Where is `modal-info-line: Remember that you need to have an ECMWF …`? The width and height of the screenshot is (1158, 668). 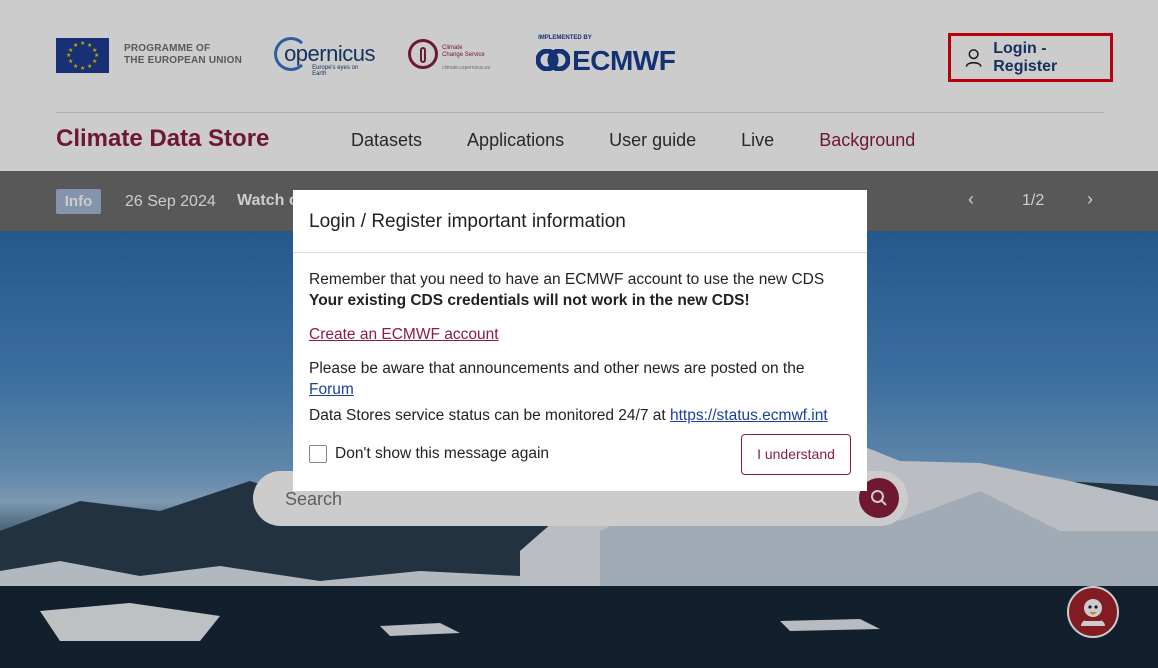 modal-info-line: Remember that you need to have an ECMWF … is located at coordinates (567, 279).